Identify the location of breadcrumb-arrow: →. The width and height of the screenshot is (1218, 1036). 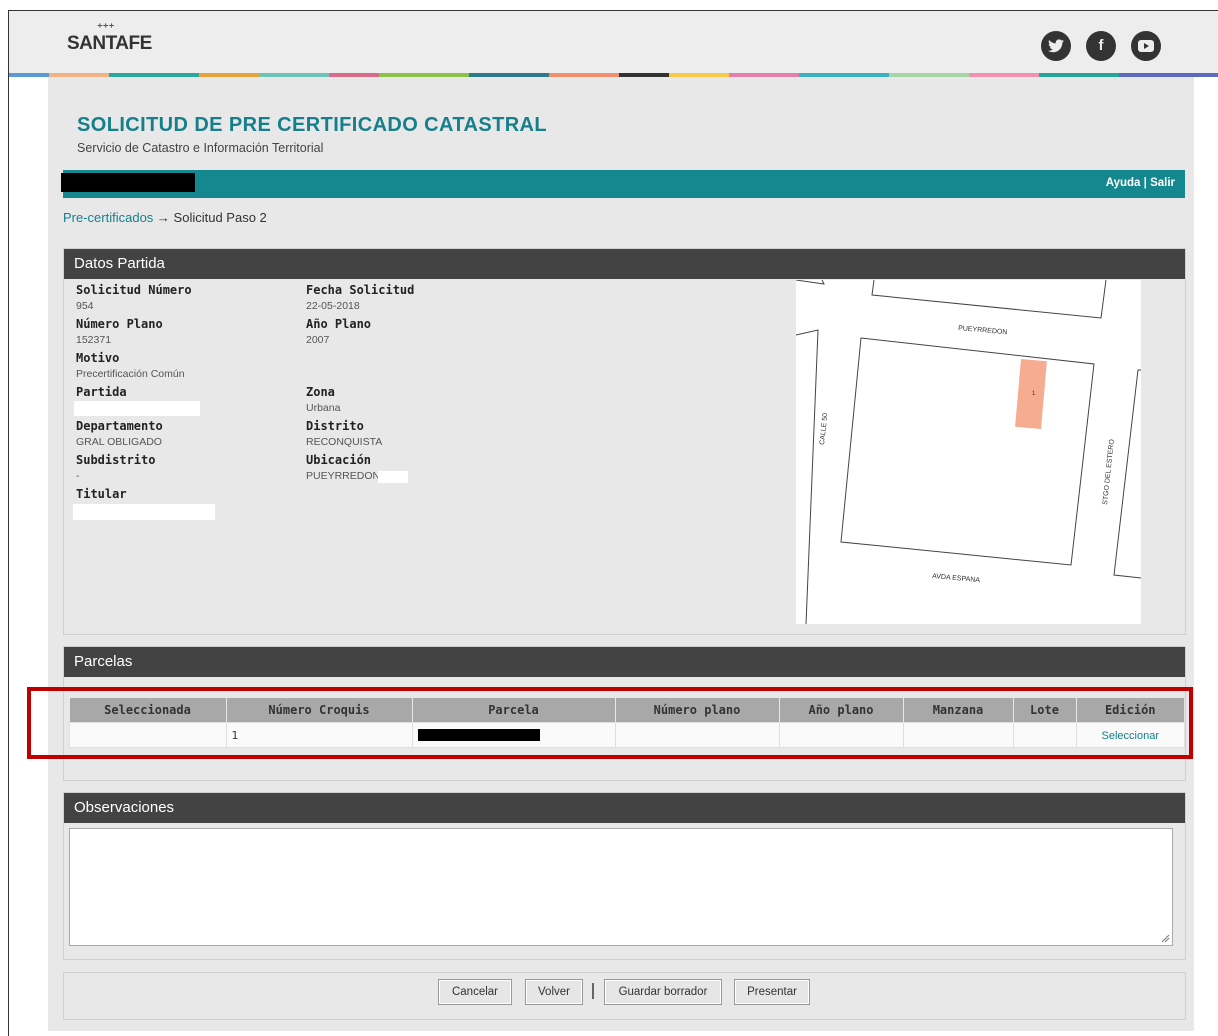
(163, 217).